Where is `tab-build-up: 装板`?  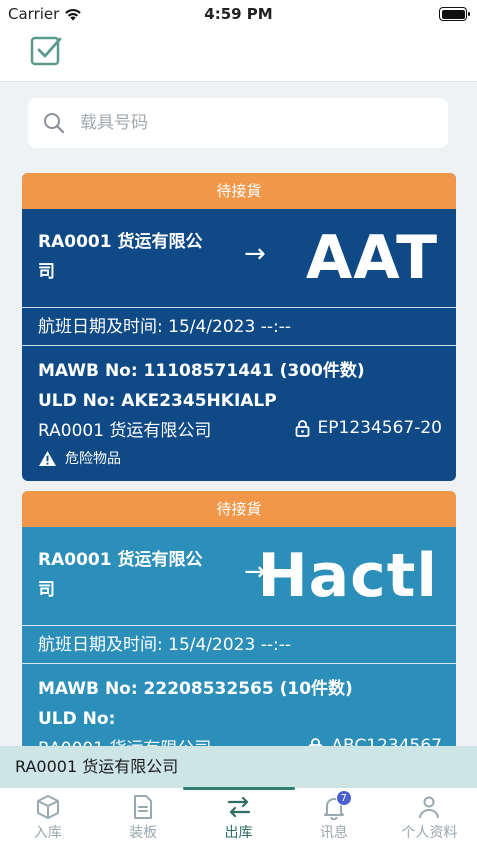 tab-build-up: 装板 is located at coordinates (142, 819).